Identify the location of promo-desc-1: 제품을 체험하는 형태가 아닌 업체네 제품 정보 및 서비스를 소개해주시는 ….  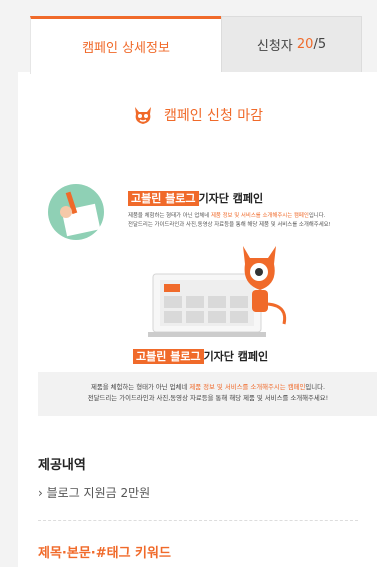
(245, 221).